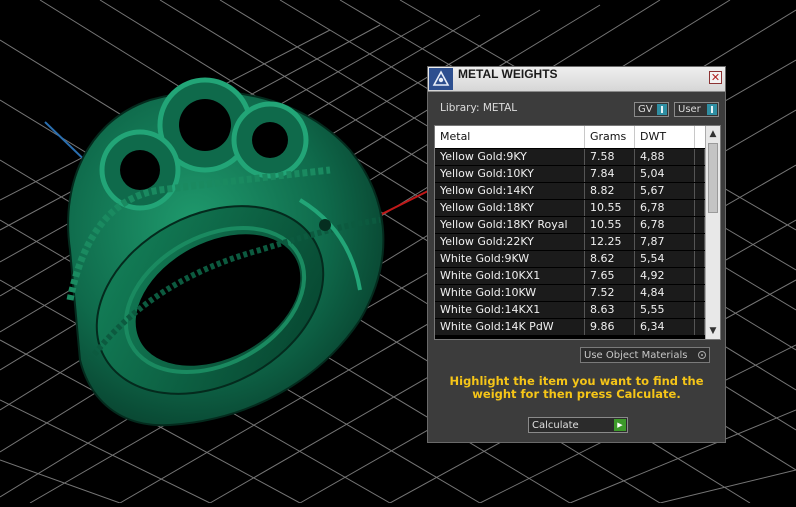 This screenshot has width=796, height=507. I want to click on gv-toggle: GV, so click(651, 109).